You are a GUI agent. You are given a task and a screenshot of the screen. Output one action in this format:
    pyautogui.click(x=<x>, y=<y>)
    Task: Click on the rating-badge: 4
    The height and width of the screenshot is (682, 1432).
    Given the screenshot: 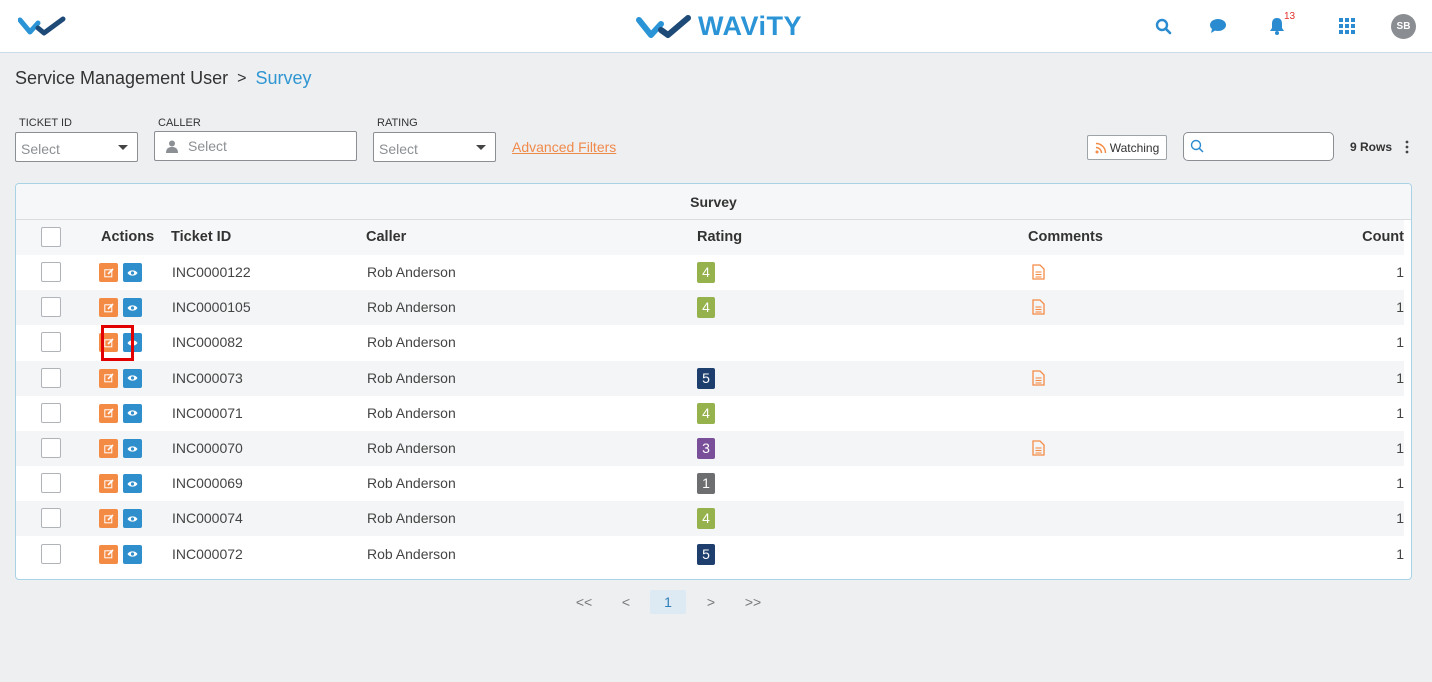 What is the action you would take?
    pyautogui.click(x=706, y=519)
    